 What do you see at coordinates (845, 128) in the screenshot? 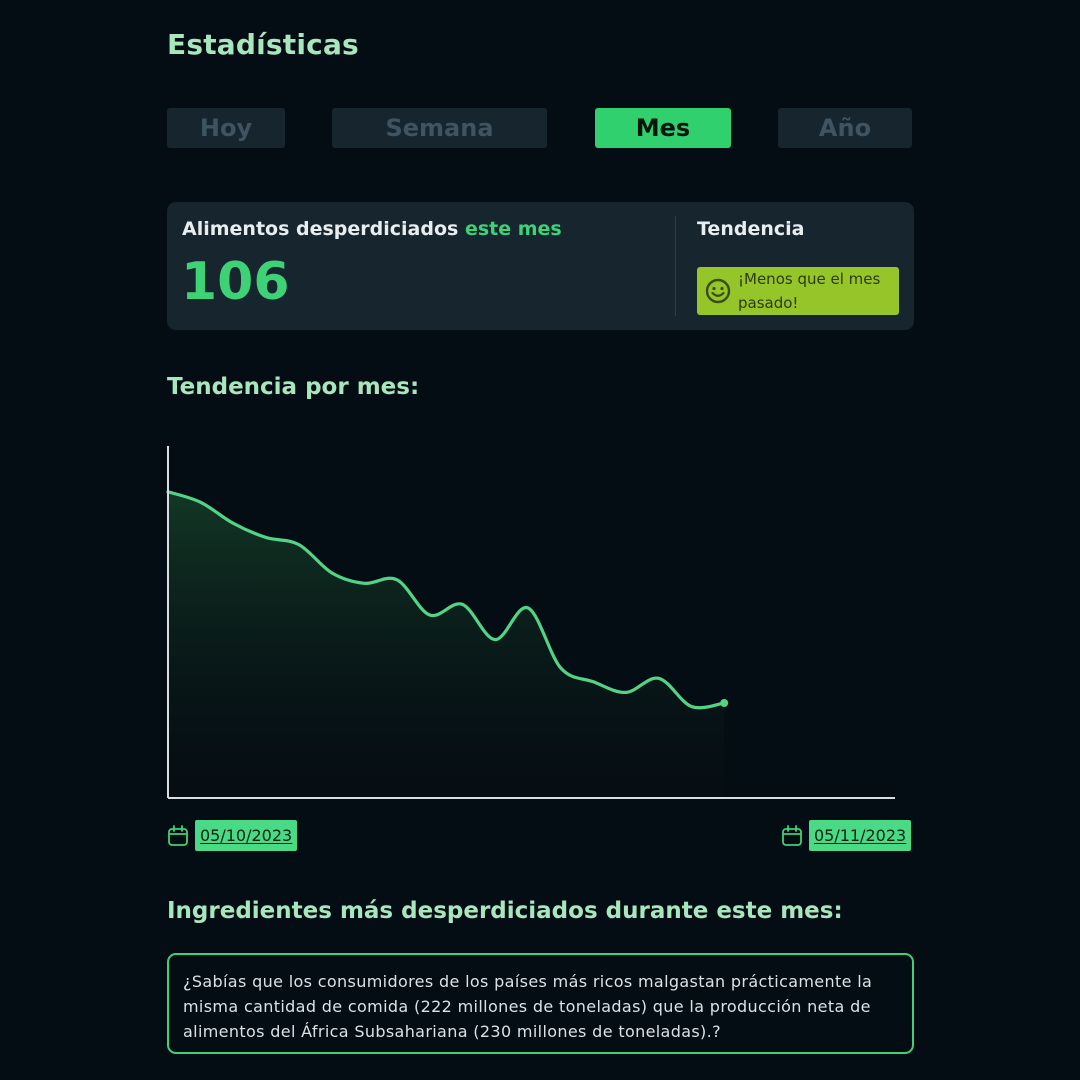
I see `tab-ano: Año` at bounding box center [845, 128].